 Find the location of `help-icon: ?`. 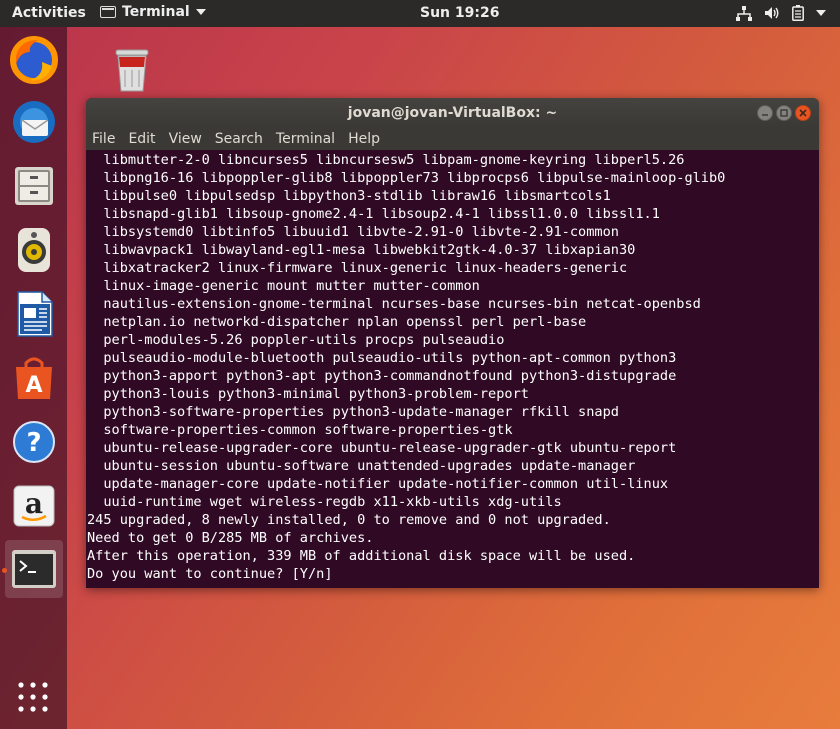

help-icon: ? is located at coordinates (34, 442).